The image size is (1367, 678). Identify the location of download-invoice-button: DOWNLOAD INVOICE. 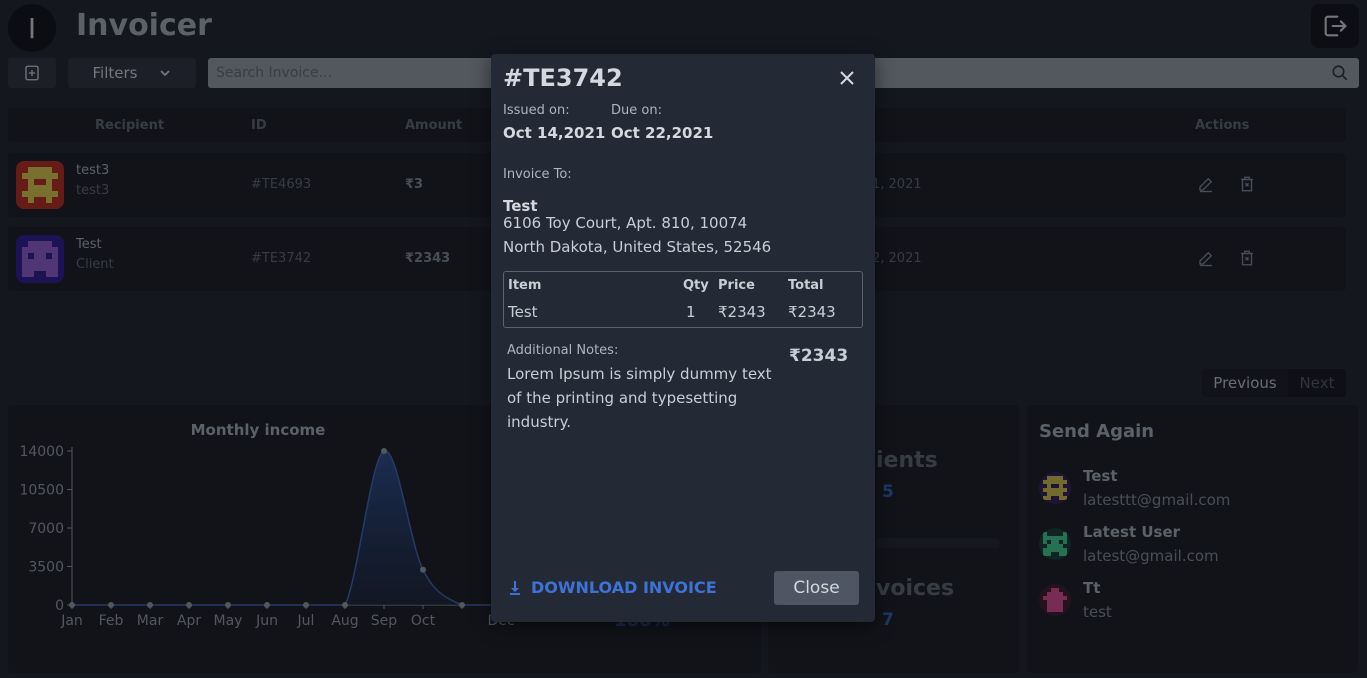
(613, 587).